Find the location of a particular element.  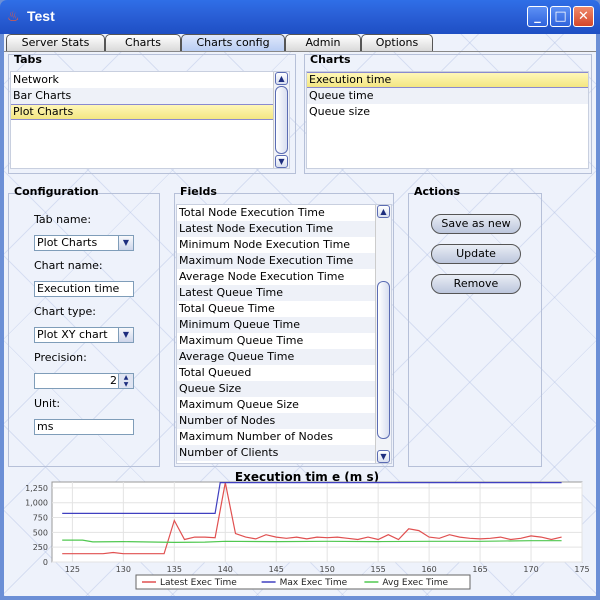

list-item-selected: Execution time is located at coordinates (447, 80).